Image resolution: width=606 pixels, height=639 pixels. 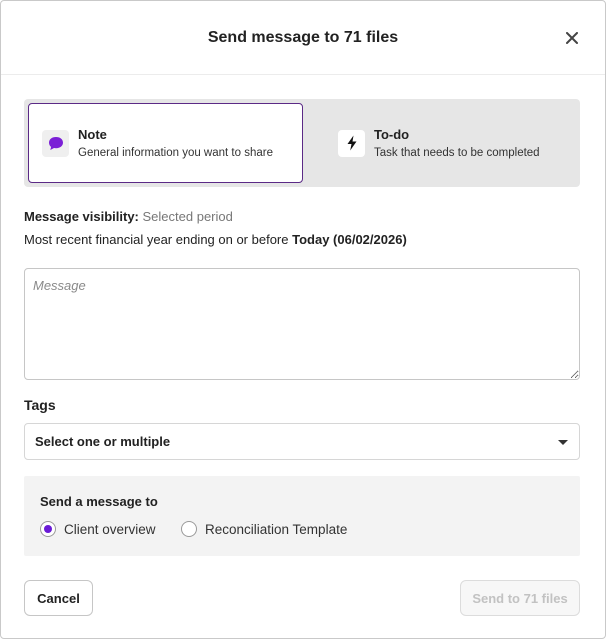 I want to click on tags-dropdown: Select one or multiple, so click(x=302, y=441).